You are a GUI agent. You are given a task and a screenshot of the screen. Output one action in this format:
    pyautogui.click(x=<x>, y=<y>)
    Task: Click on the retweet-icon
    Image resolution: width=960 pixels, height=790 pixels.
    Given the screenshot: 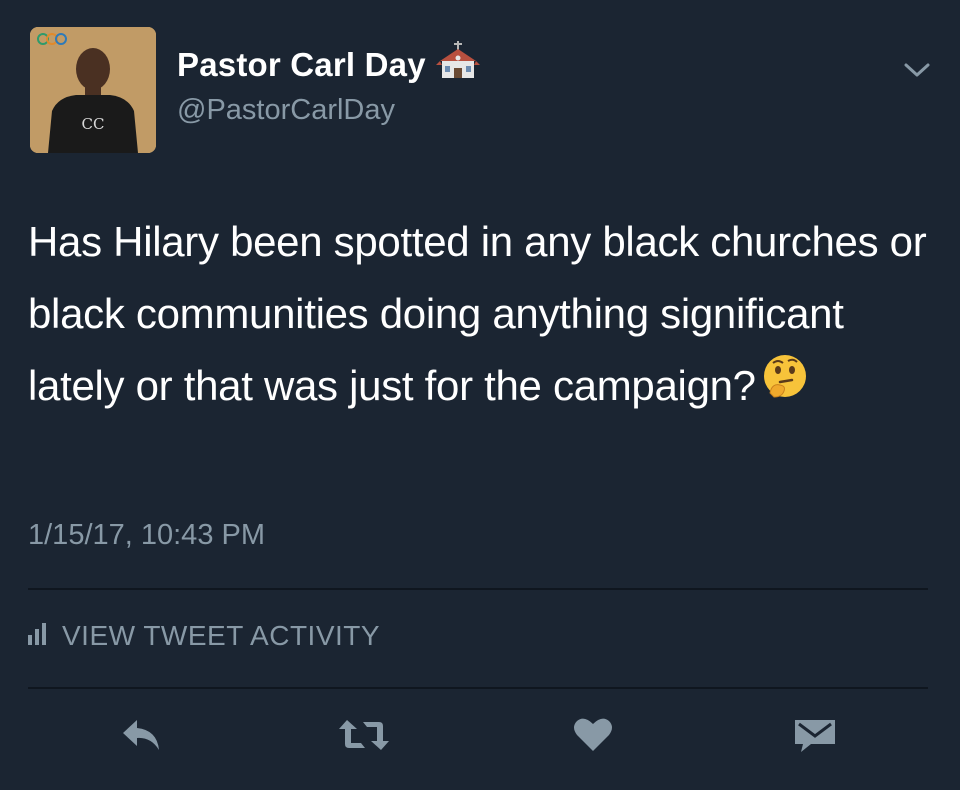 What is the action you would take?
    pyautogui.click(x=364, y=737)
    